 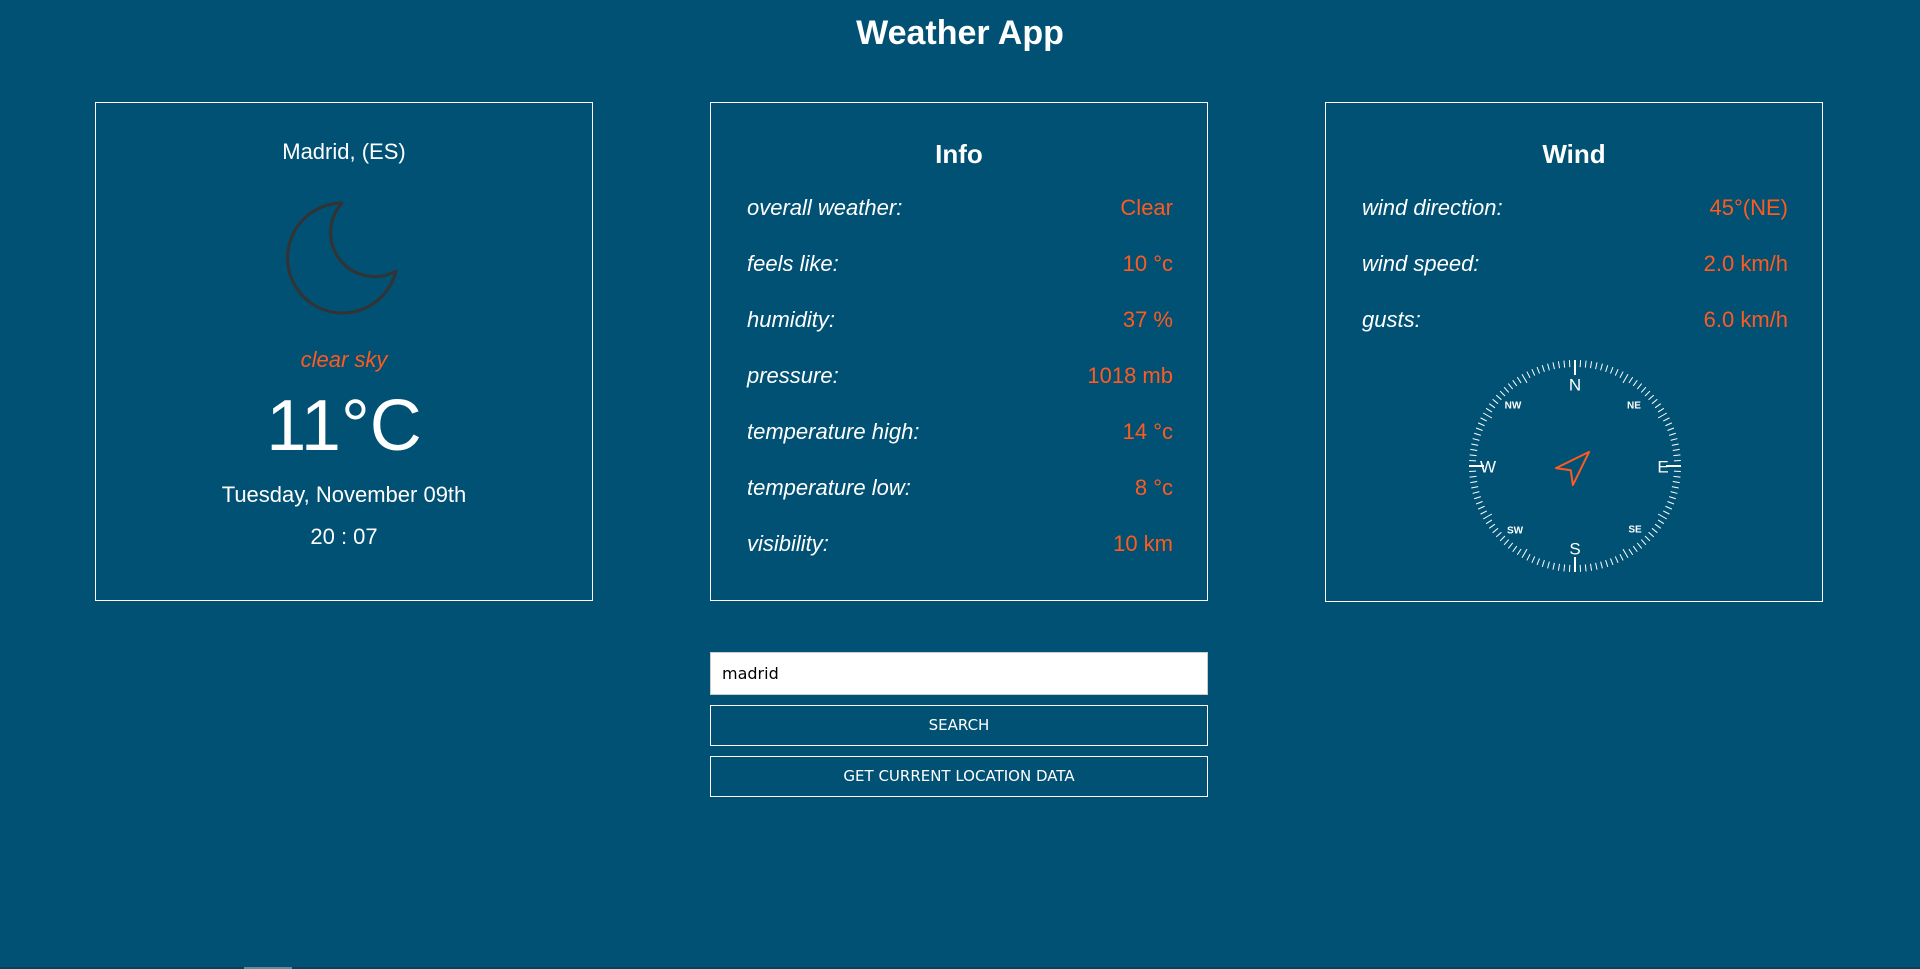 I want to click on info-row-pressure: pressure: 1018 mb, so click(x=960, y=391).